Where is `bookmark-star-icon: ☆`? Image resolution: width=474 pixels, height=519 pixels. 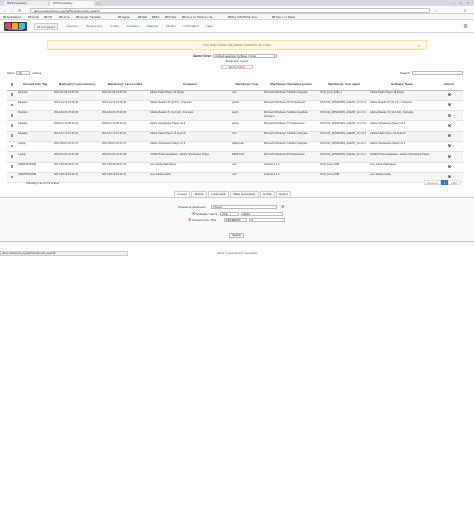 bookmark-star-icon: ☆ is located at coordinates (436, 10).